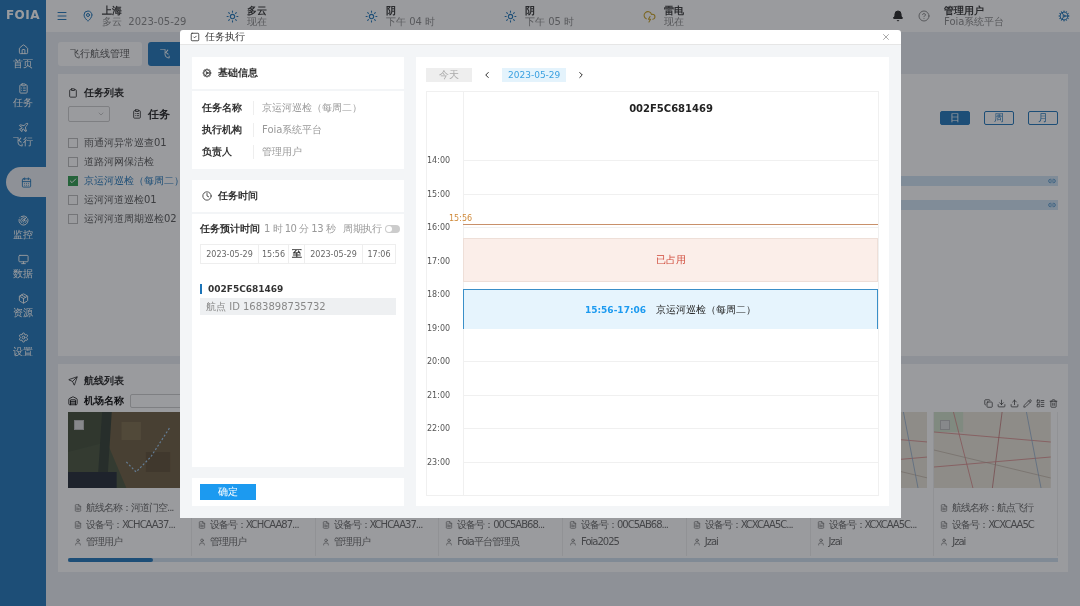 This screenshot has height=606, width=1080. What do you see at coordinates (487, 75) in the screenshot?
I see `previous-icon` at bounding box center [487, 75].